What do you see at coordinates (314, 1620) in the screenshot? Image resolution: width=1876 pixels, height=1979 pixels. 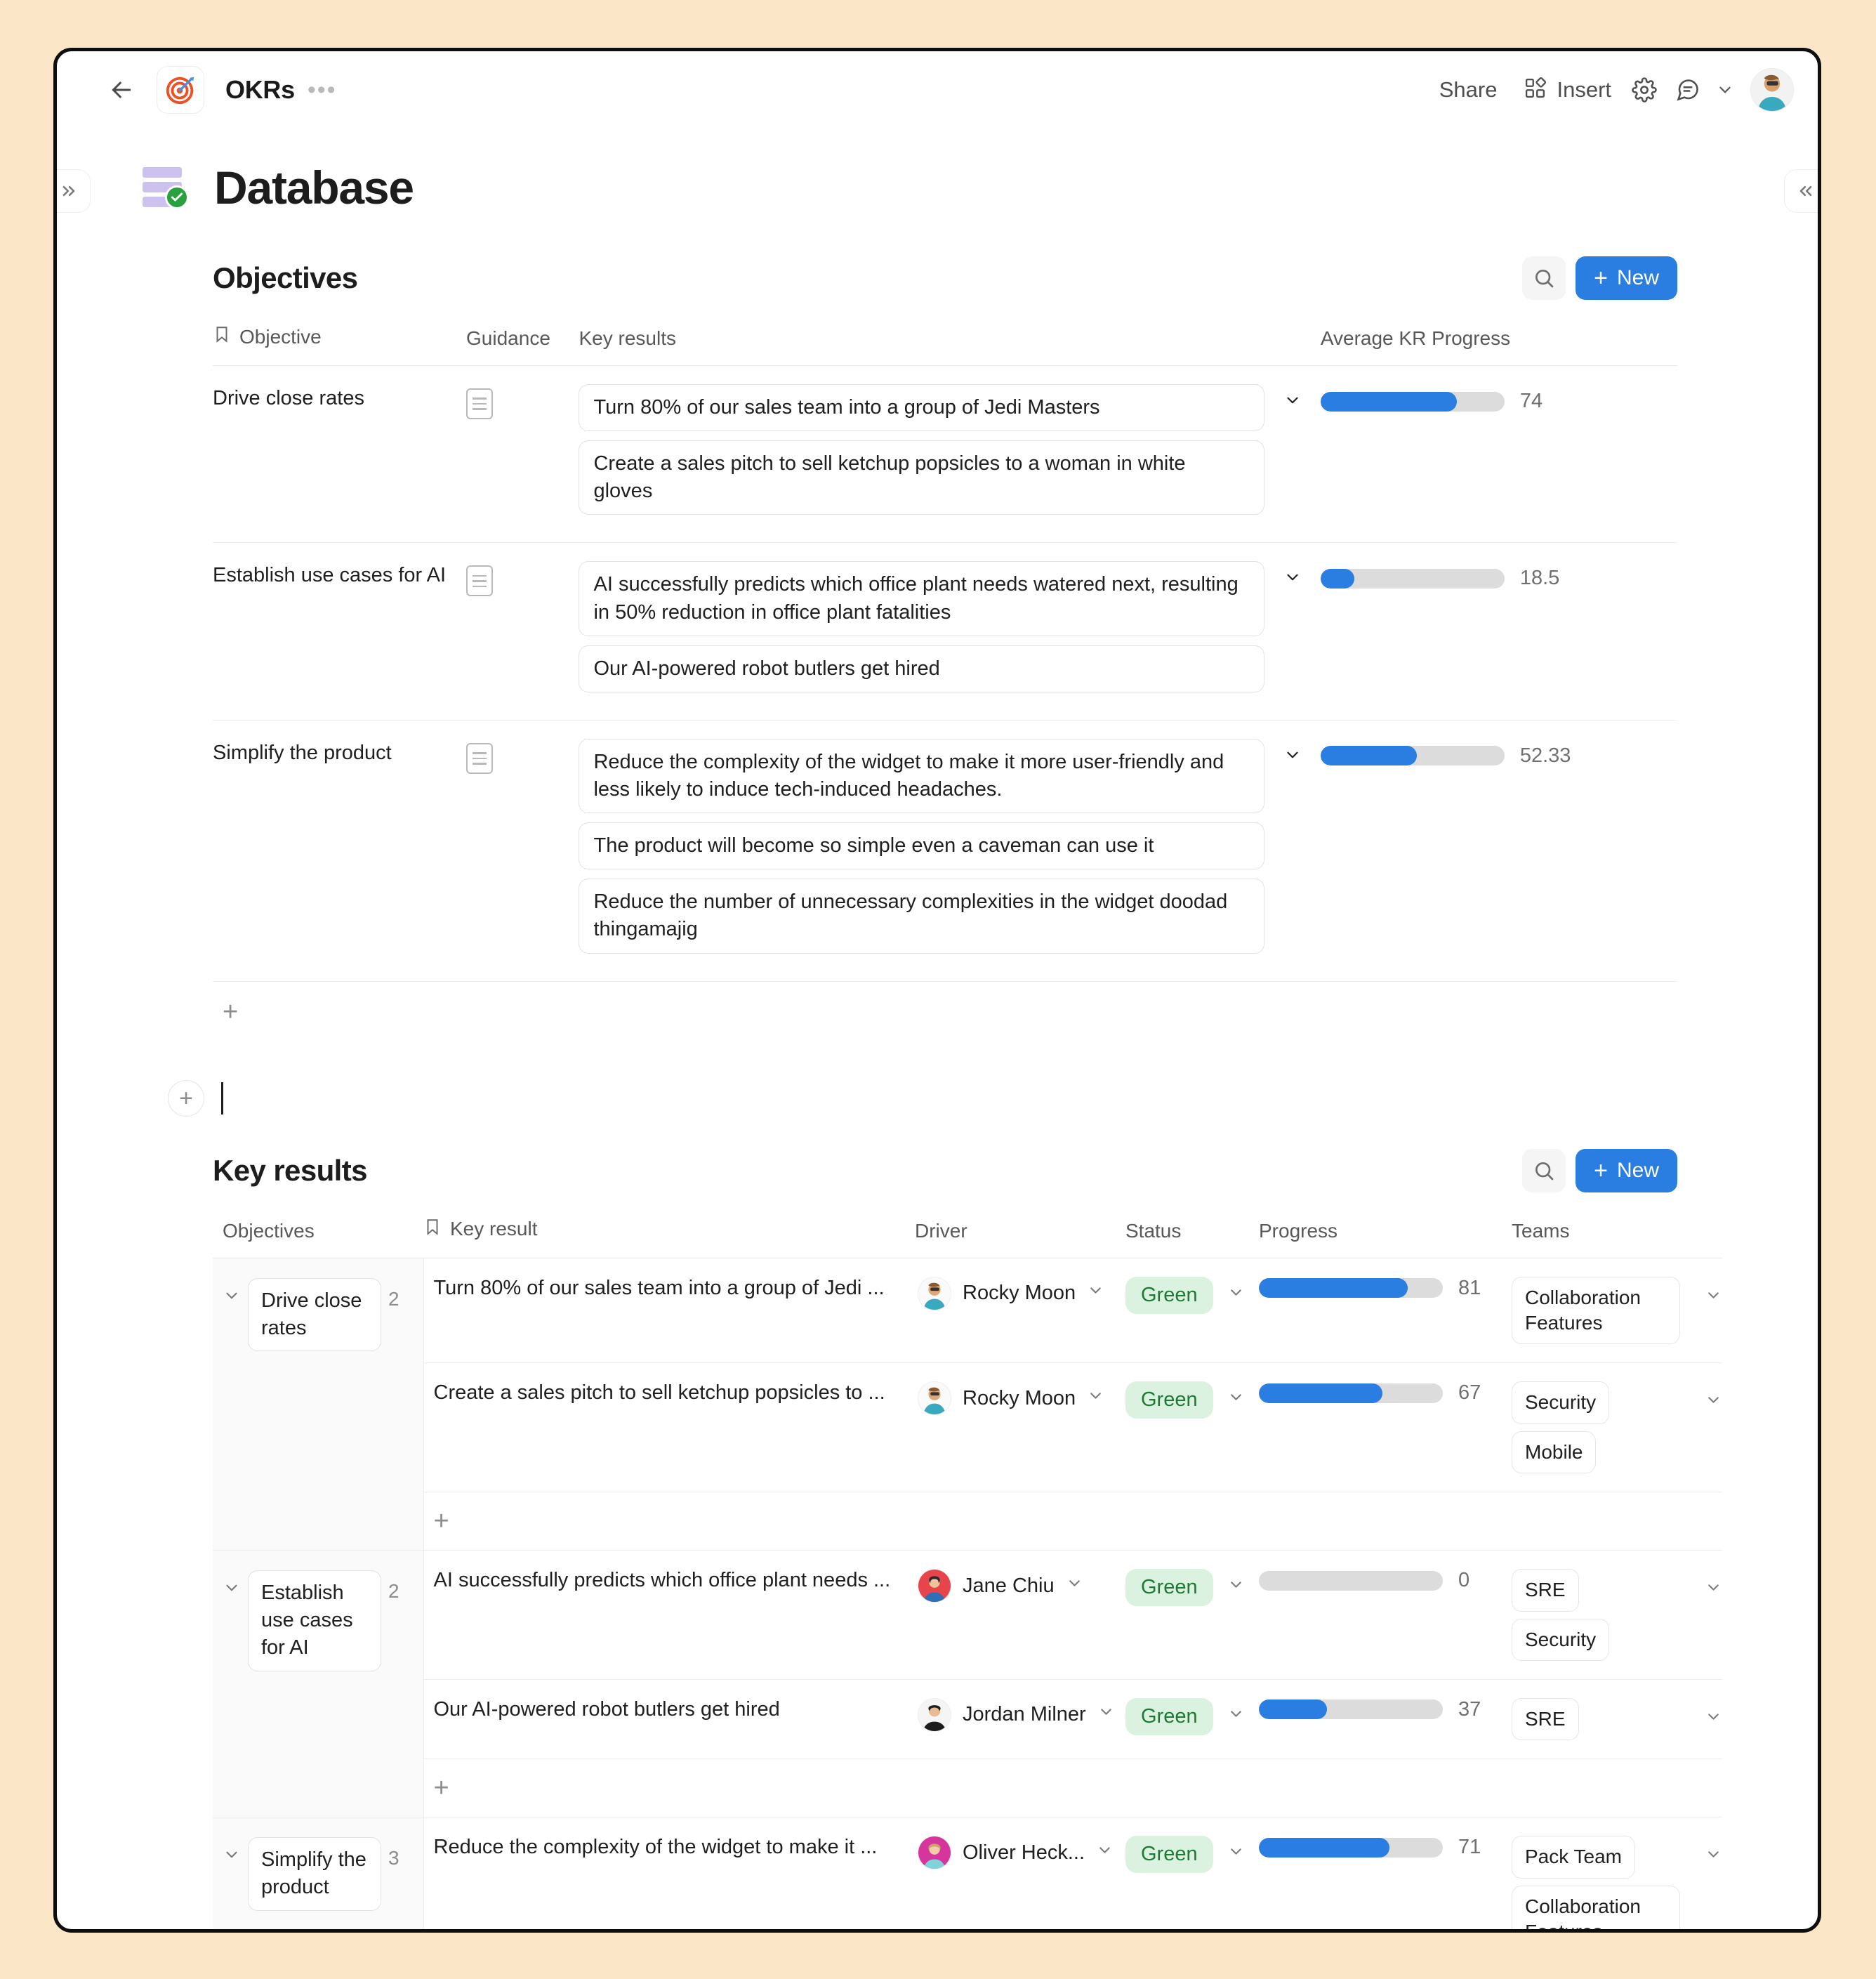 I see `group-objective-chip: Establish use cases for AI` at bounding box center [314, 1620].